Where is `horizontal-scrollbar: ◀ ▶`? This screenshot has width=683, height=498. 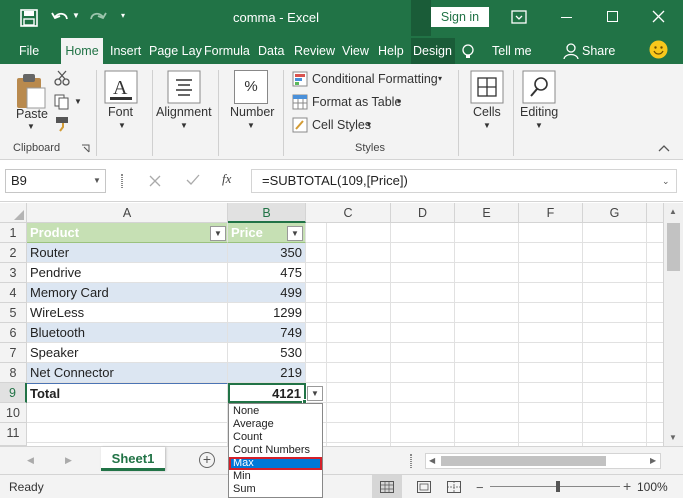 horizontal-scrollbar: ◀ ▶ is located at coordinates (543, 461).